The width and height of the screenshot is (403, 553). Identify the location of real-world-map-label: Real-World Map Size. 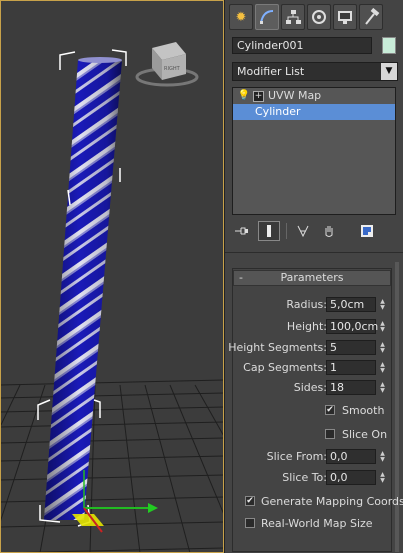
(317, 523).